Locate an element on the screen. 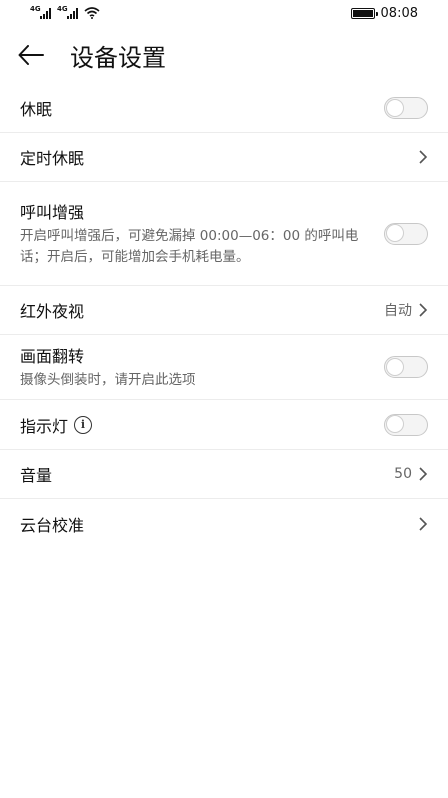 This screenshot has width=448, height=798. setting-label: 红外夜视 is located at coordinates (52, 311).